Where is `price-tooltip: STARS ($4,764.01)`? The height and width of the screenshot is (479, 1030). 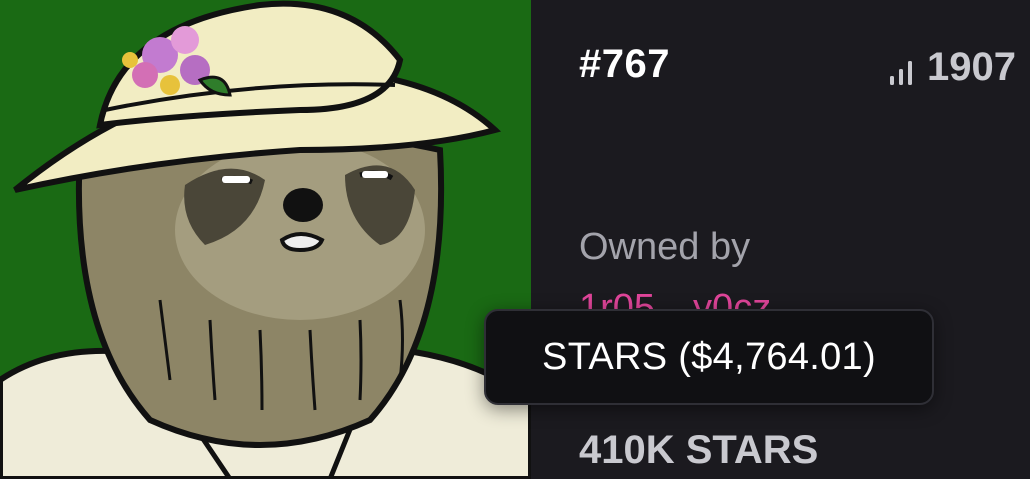 price-tooltip: STARS ($4,764.01) is located at coordinates (709, 357).